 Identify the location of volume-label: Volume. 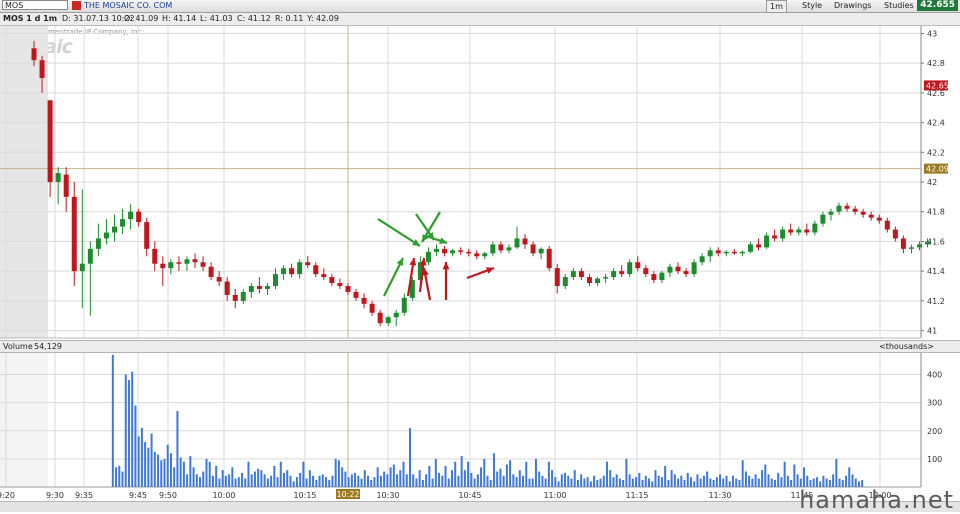
(18, 346).